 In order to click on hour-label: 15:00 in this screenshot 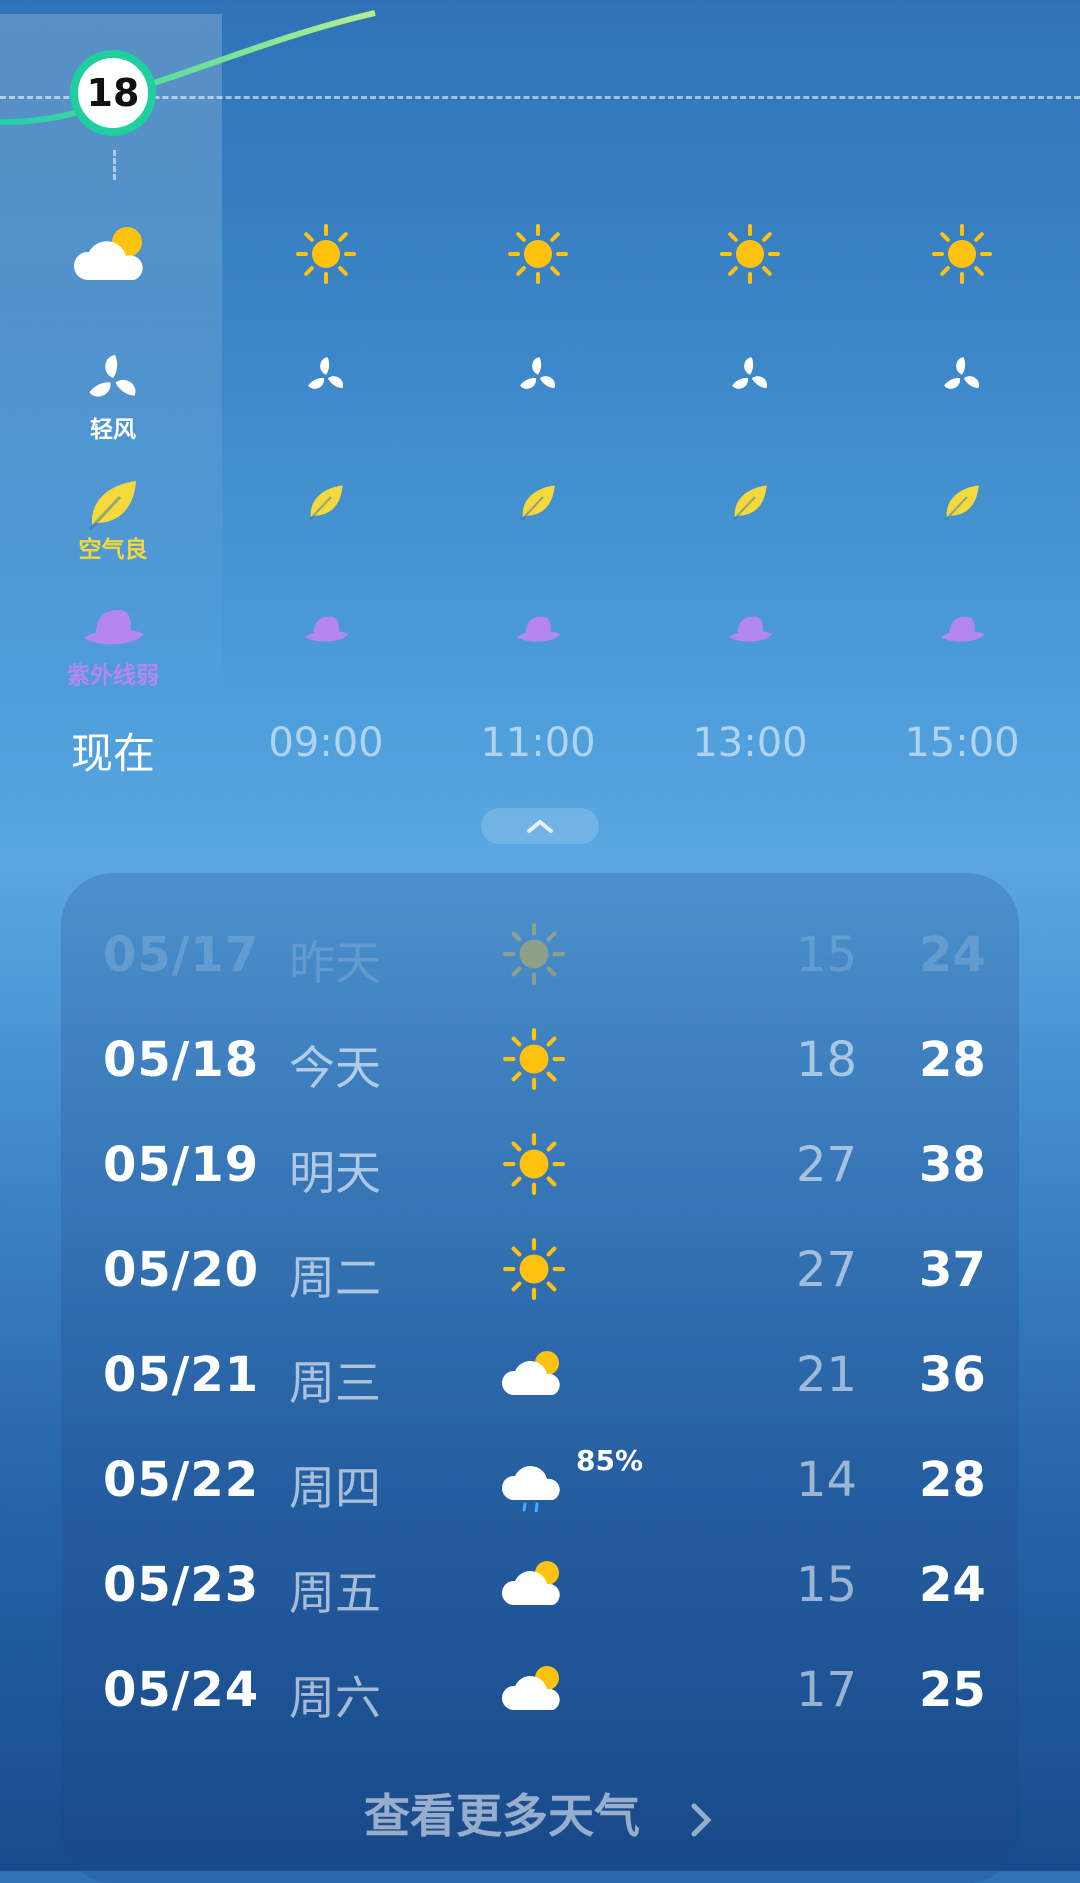, I will do `click(962, 743)`.